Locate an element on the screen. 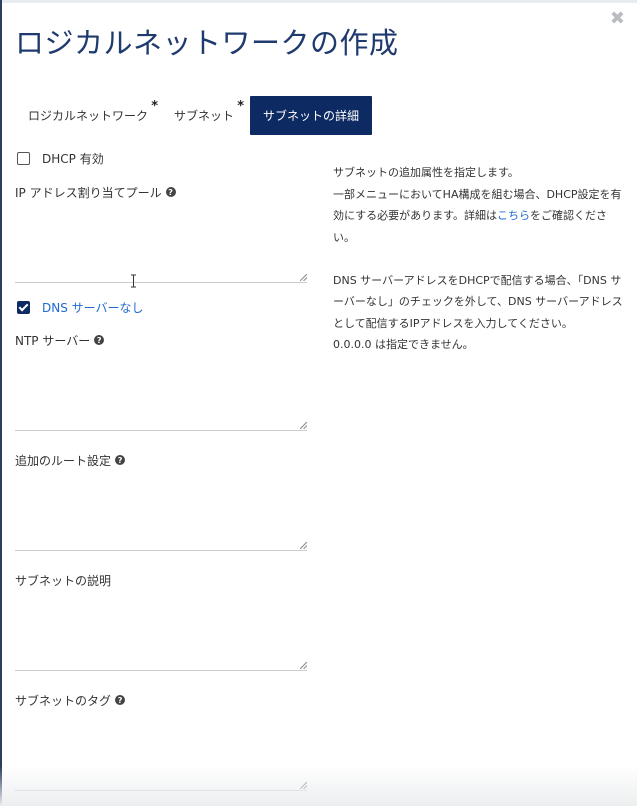 The height and width of the screenshot is (806, 637). tab-label: サブネット is located at coordinates (204, 116).